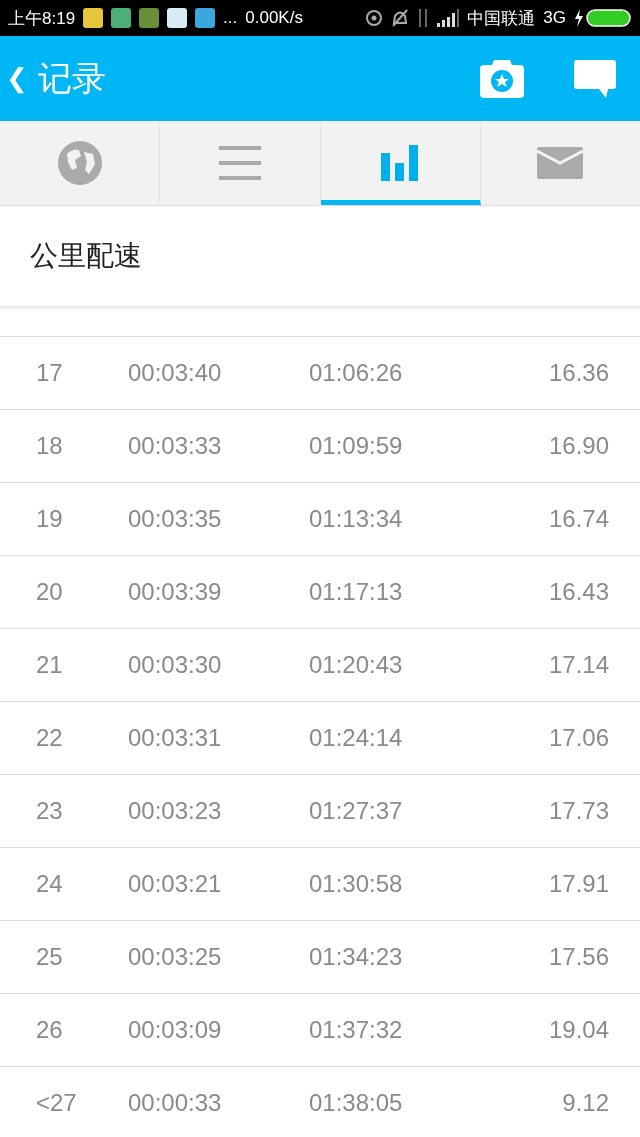 The height and width of the screenshot is (1137, 640). What do you see at coordinates (175, 738) in the screenshot?
I see `pace-cell-text: 00:03:31` at bounding box center [175, 738].